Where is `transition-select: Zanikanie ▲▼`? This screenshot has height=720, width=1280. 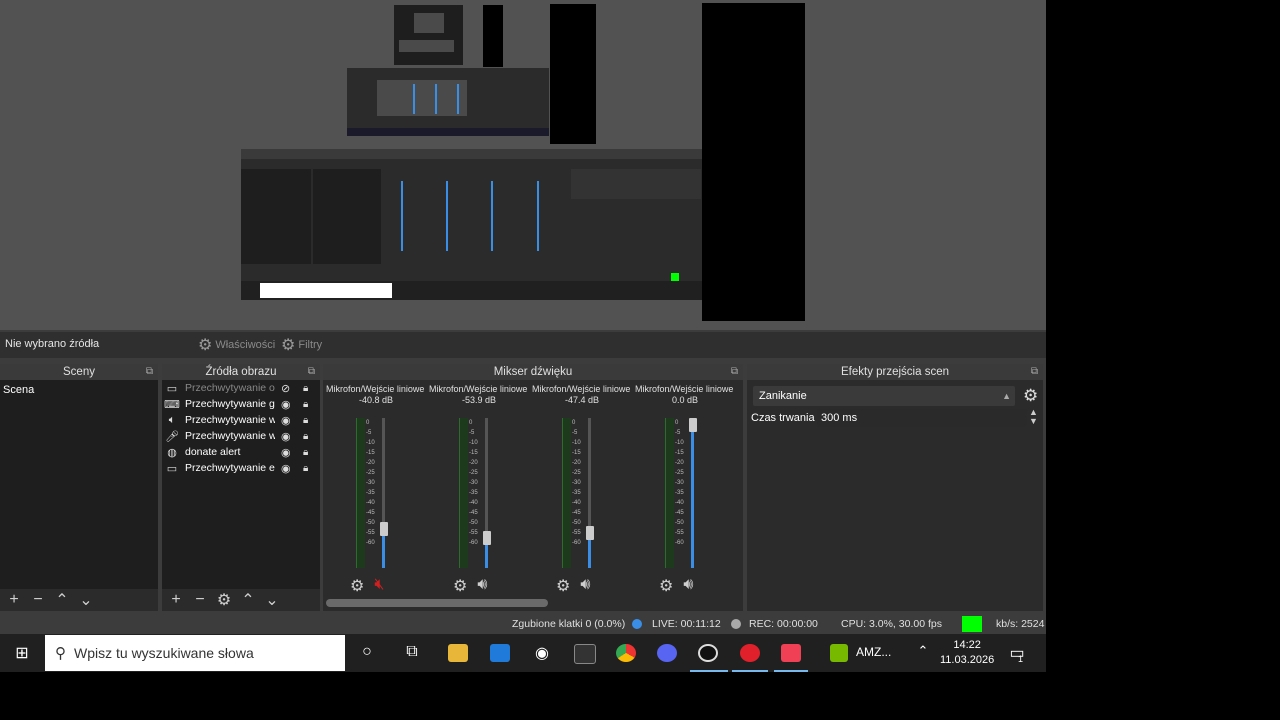 transition-select: Zanikanie ▲▼ is located at coordinates (884, 403).